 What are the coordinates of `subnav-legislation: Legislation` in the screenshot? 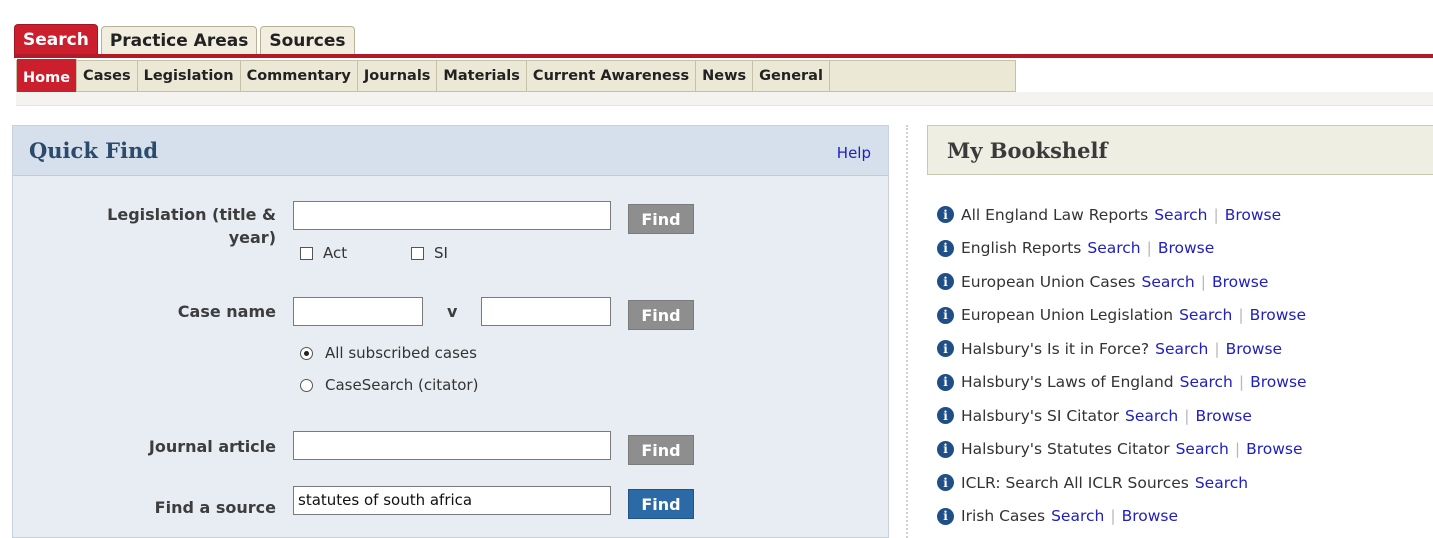 It's located at (189, 76).